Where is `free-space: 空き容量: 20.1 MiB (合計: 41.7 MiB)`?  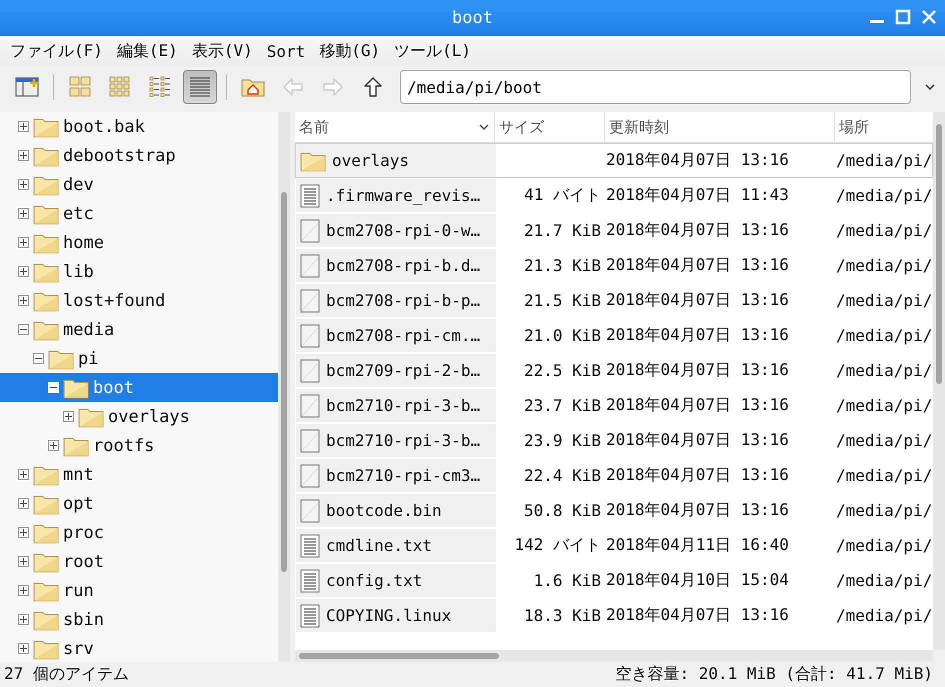
free-space: 空き容量: 20.1 MiB (合計: 41.7 MiB) is located at coordinates (774, 674).